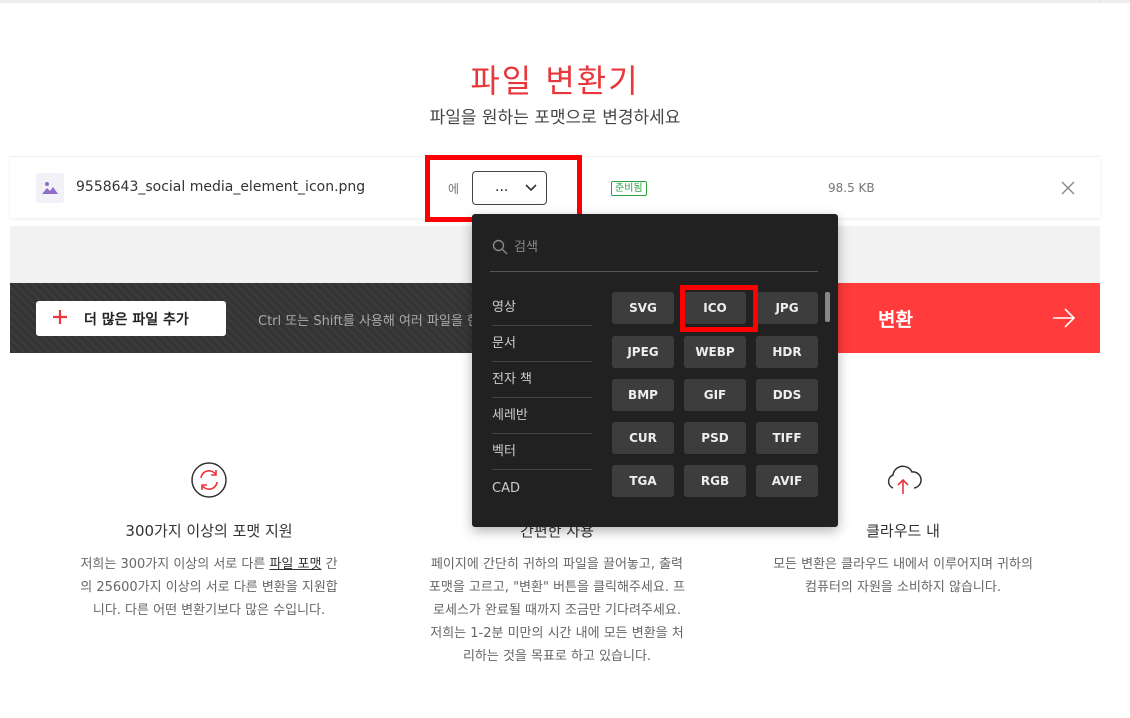 Image resolution: width=1130 pixels, height=718 pixels. Describe the element at coordinates (565, 1) in the screenshot. I see `top-divider` at that location.